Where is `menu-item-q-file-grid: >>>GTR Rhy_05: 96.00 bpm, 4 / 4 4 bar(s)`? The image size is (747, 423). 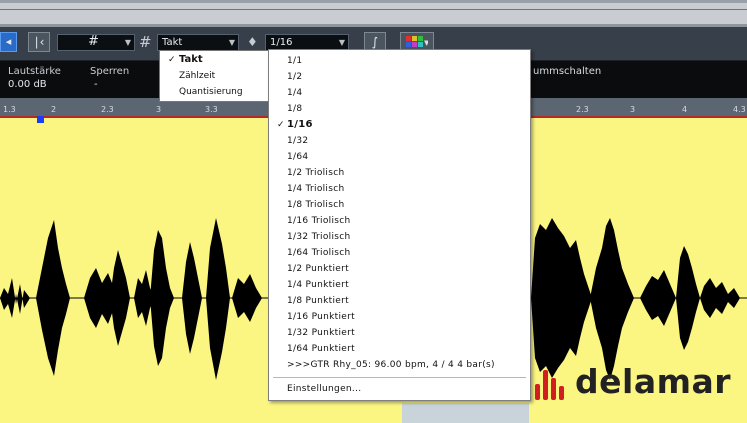 menu-item-q-file-grid: >>>GTR Rhy_05: 96.00 bpm, 4 / 4 4 bar(s) is located at coordinates (399, 365).